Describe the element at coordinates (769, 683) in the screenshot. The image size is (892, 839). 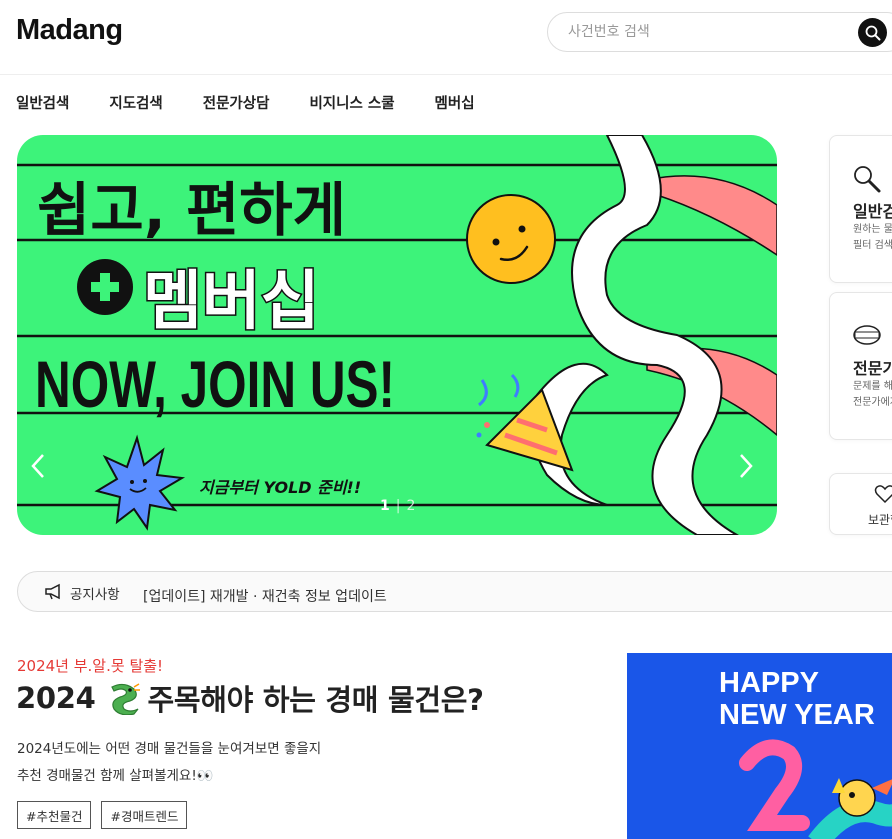
I see `promo-line: HAPPY` at that location.